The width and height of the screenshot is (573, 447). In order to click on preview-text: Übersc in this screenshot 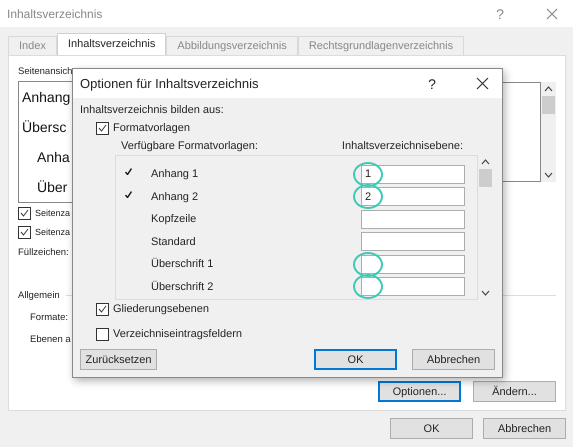, I will do `click(44, 127)`.